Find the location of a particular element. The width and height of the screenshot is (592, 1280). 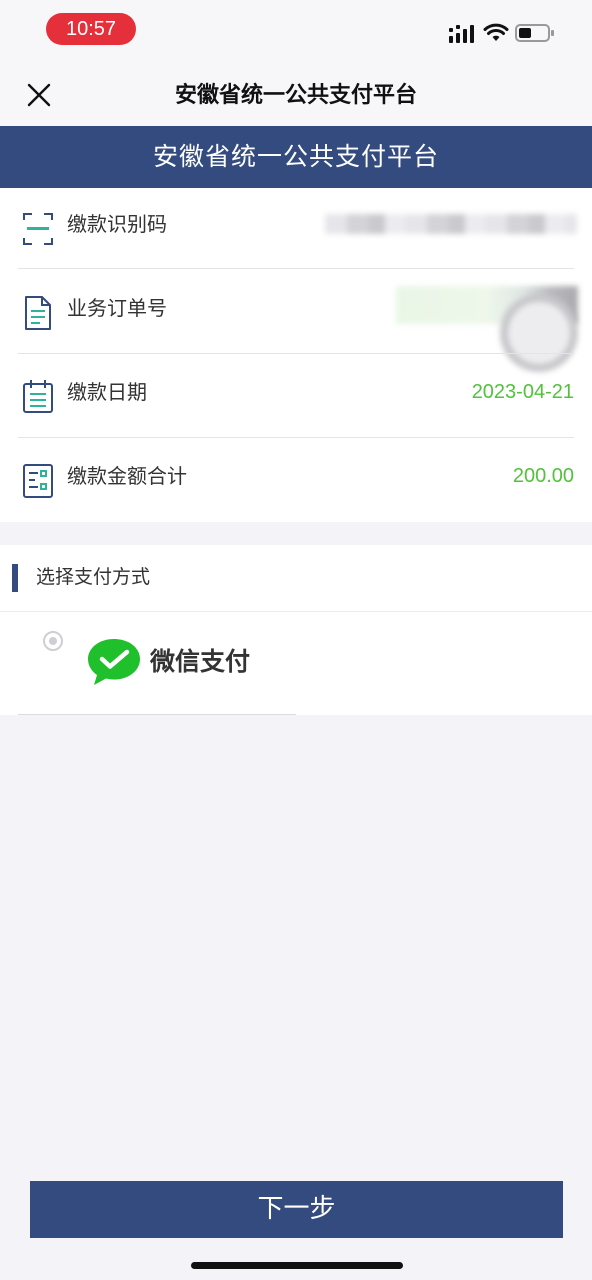

scan-code-icon is located at coordinates (38, 229).